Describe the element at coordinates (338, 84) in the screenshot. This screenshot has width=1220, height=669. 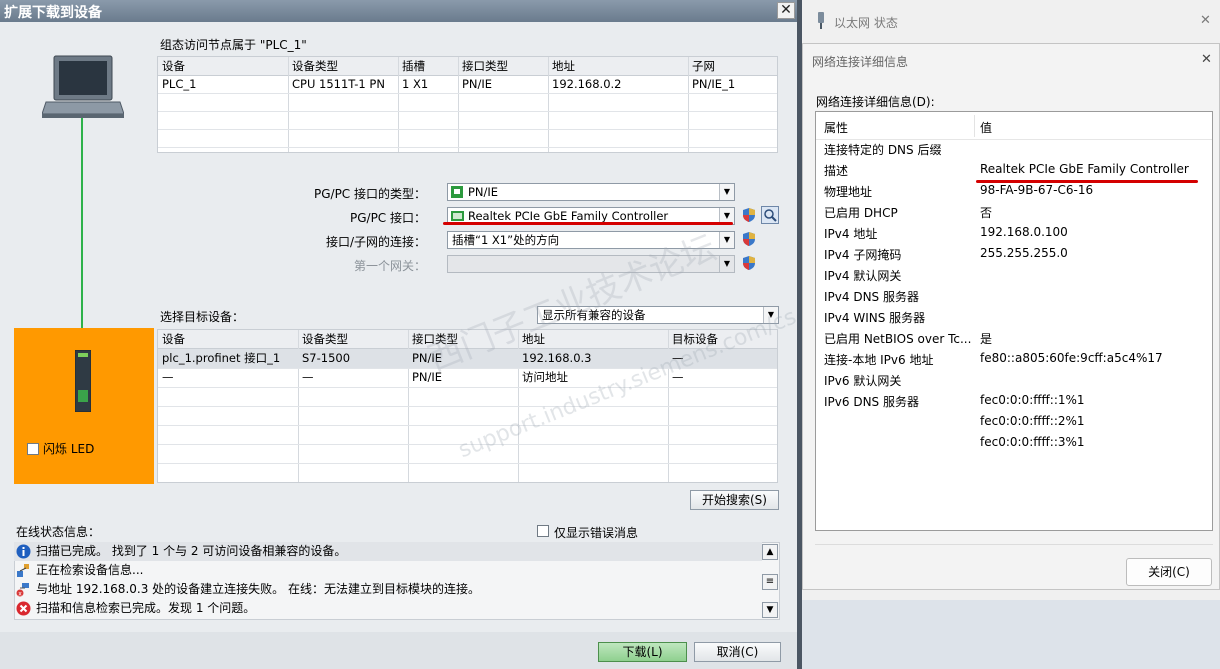
I see `table-cell: CPU 1511T-1 PN` at that location.